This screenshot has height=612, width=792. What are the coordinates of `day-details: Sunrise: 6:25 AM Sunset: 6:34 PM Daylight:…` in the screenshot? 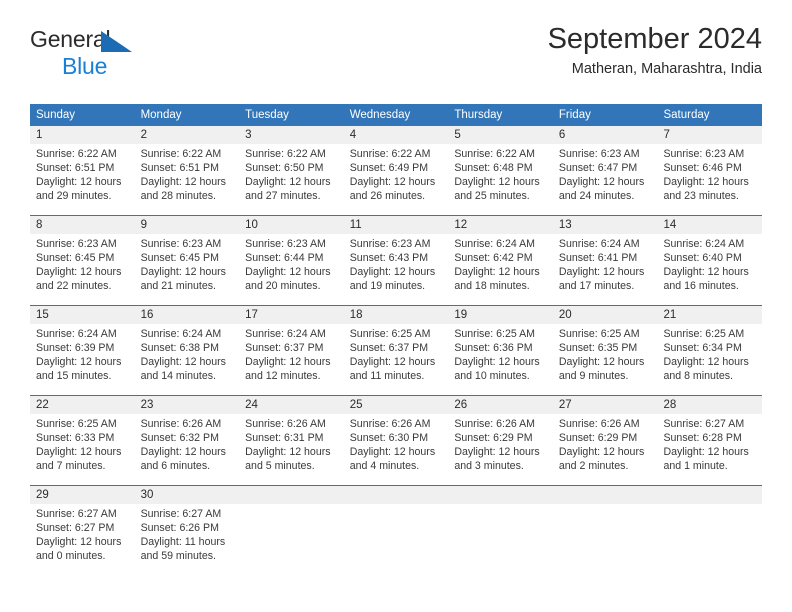 It's located at (709, 353).